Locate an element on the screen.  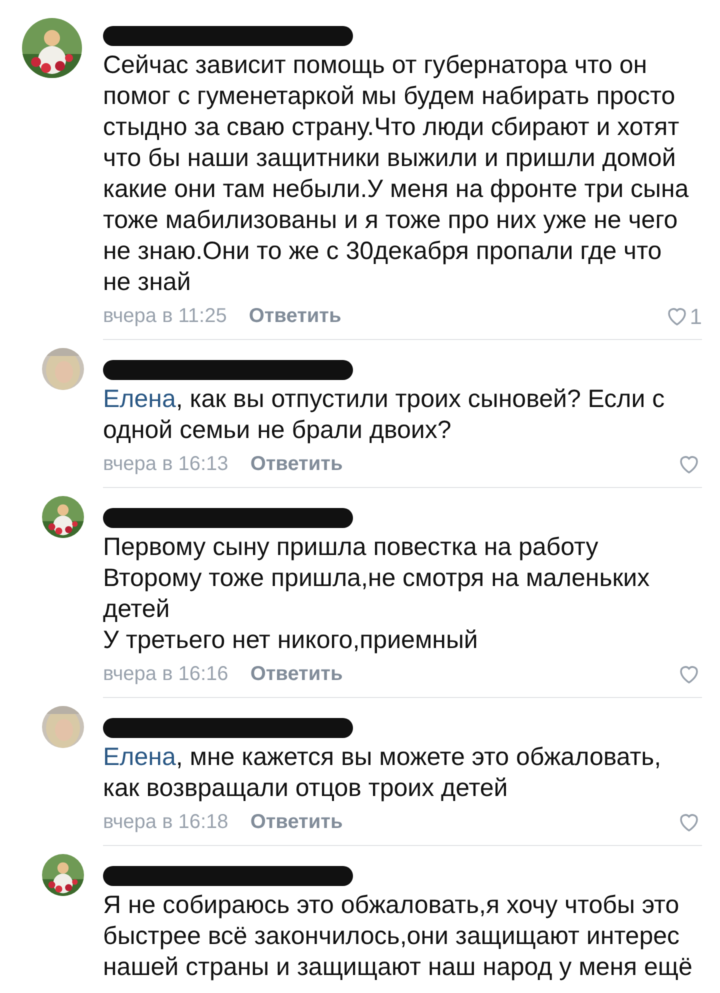
like-button: 1 is located at coordinates (683, 316).